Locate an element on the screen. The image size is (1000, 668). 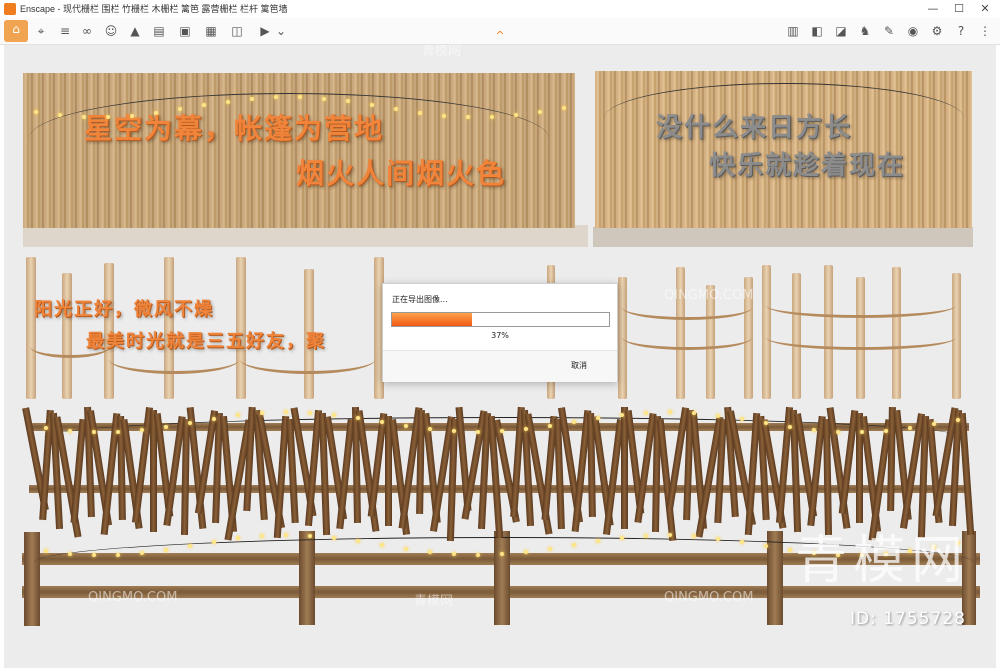
watermark-brand-large: 青模网 is located at coordinates (882, 561).